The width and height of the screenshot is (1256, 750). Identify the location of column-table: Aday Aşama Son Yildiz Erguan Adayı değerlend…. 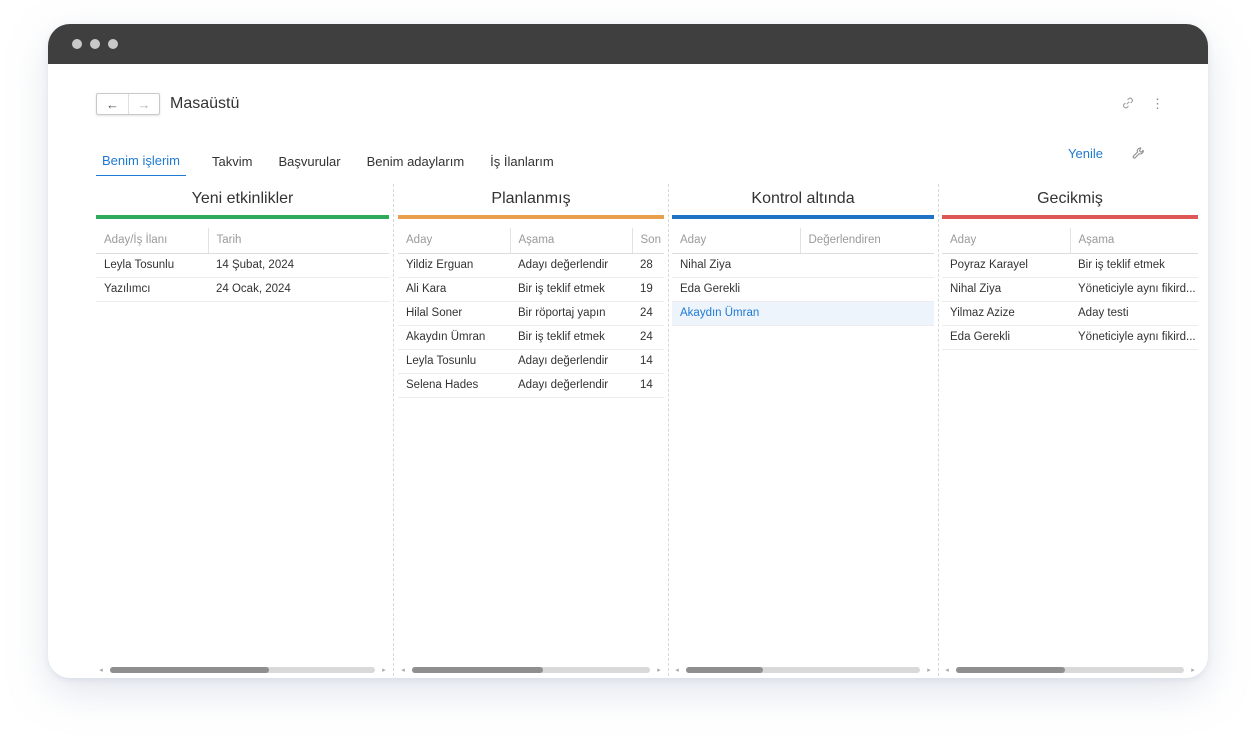
(531, 313).